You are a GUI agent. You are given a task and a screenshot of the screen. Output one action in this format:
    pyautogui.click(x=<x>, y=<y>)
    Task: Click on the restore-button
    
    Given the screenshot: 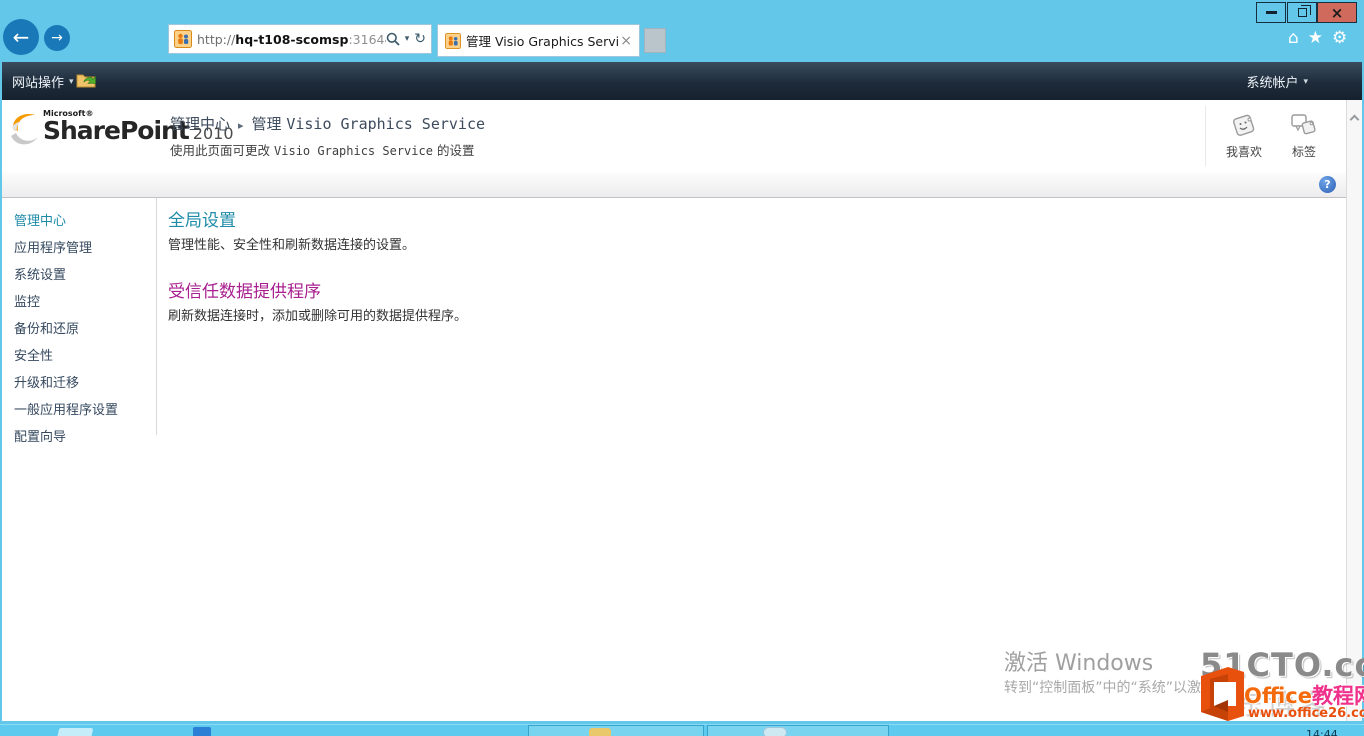 What is the action you would take?
    pyautogui.click(x=1302, y=12)
    